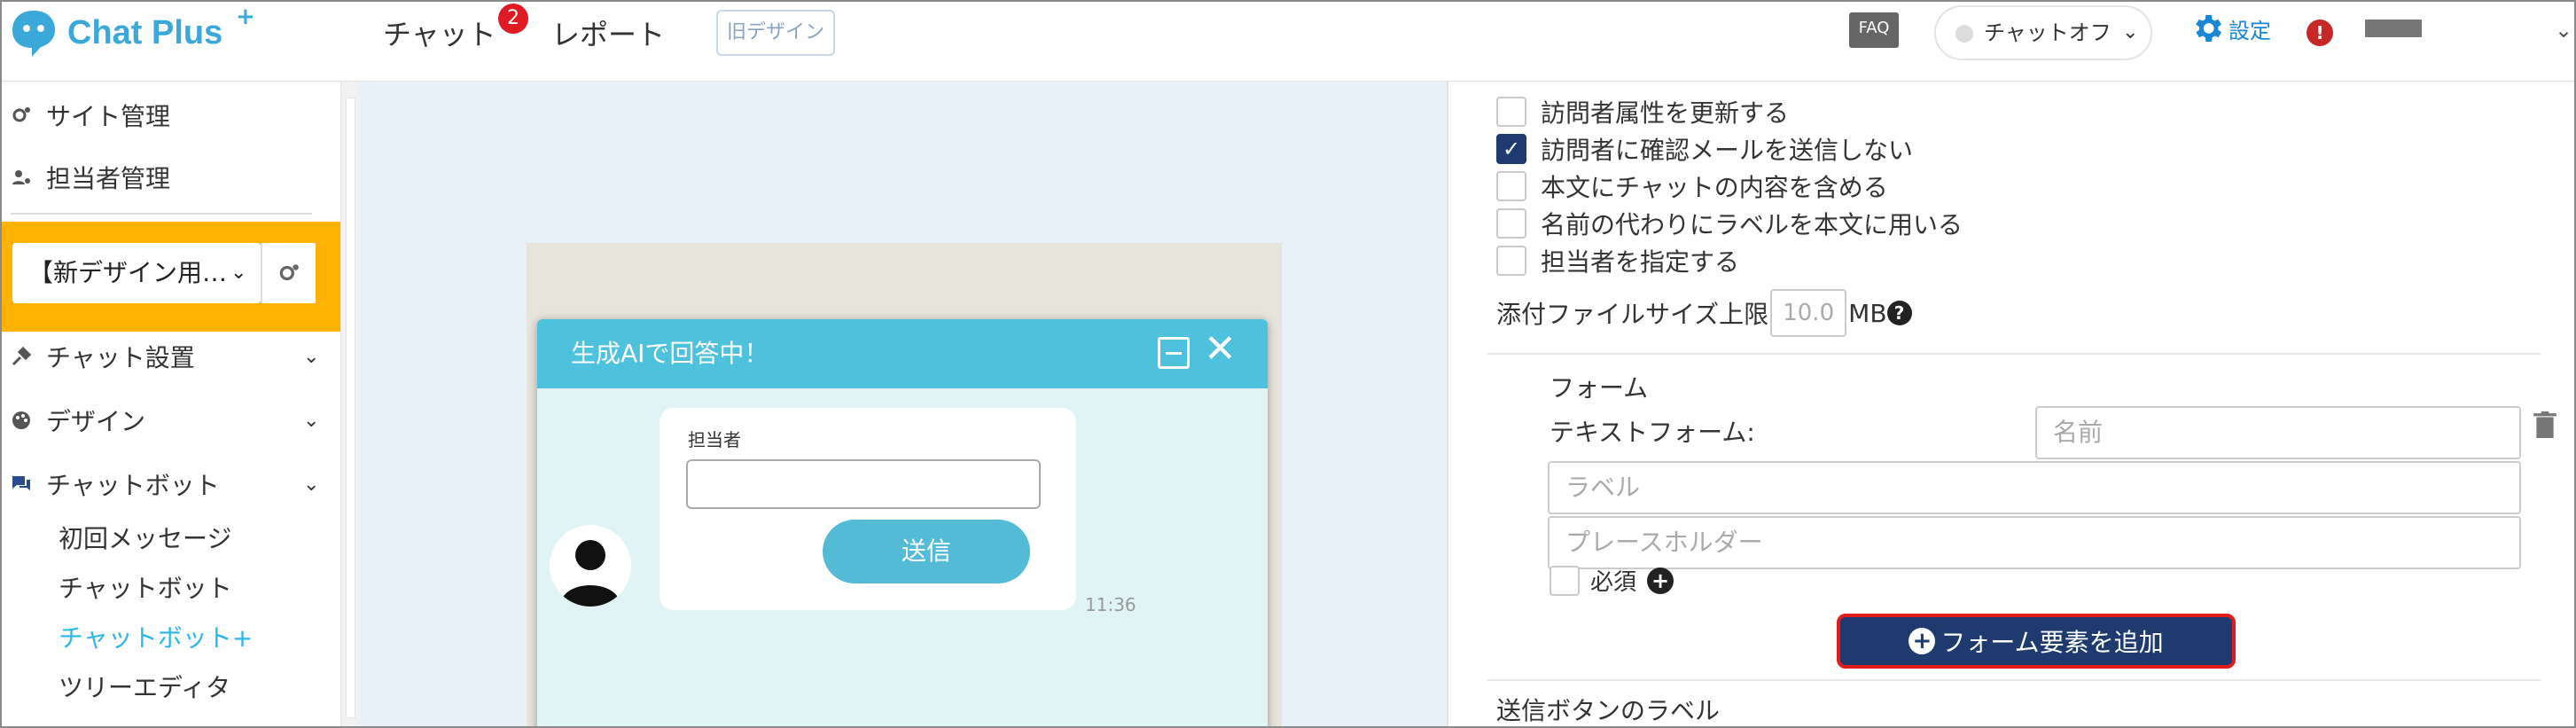 The height and width of the screenshot is (728, 2576). Describe the element at coordinates (1727, 150) in the screenshot. I see `checkbox-label: 訪問者に確認メールを送信しない` at that location.